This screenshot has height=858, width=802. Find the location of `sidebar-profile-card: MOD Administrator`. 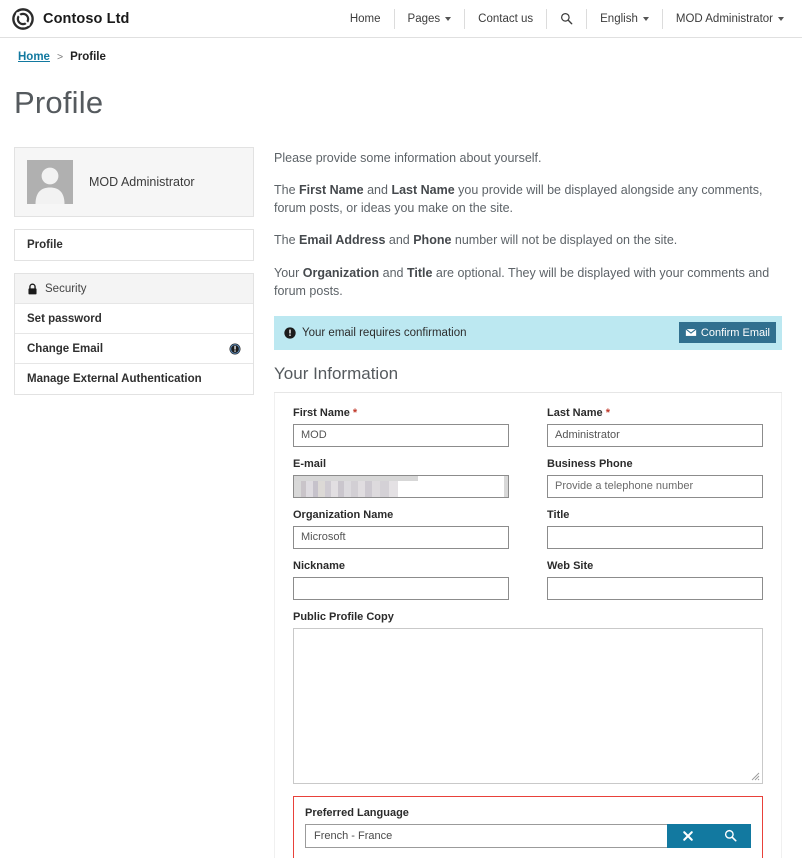

sidebar-profile-card: MOD Administrator is located at coordinates (134, 182).